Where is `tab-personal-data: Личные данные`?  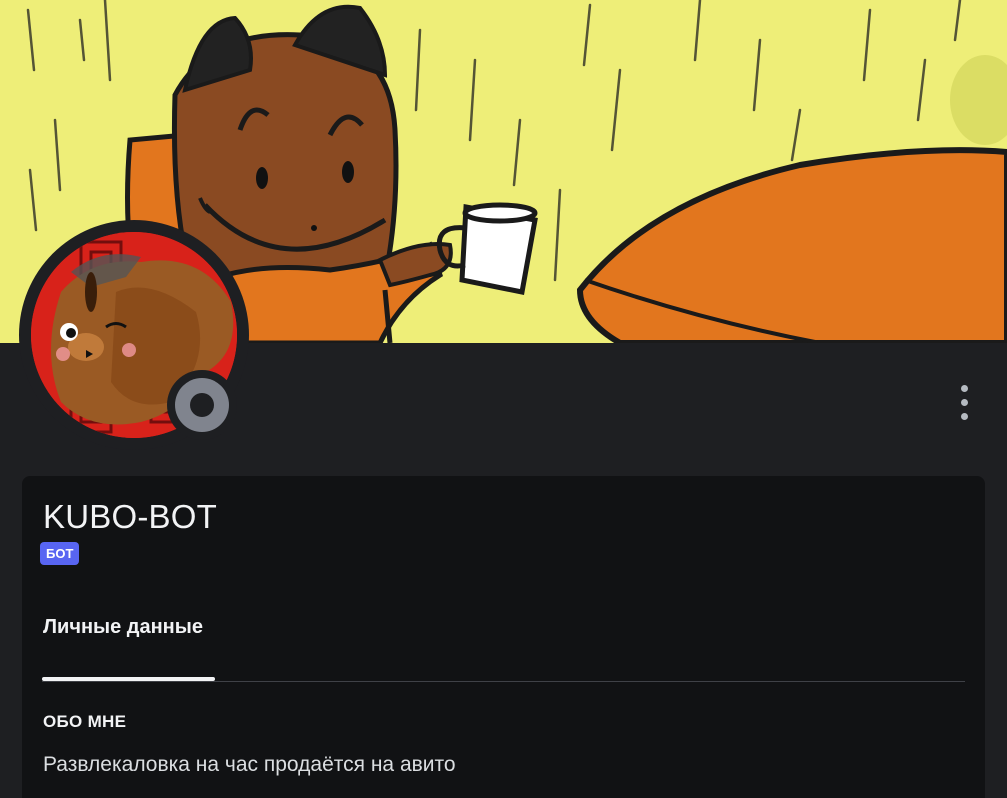 tab-personal-data: Личные данные is located at coordinates (123, 627).